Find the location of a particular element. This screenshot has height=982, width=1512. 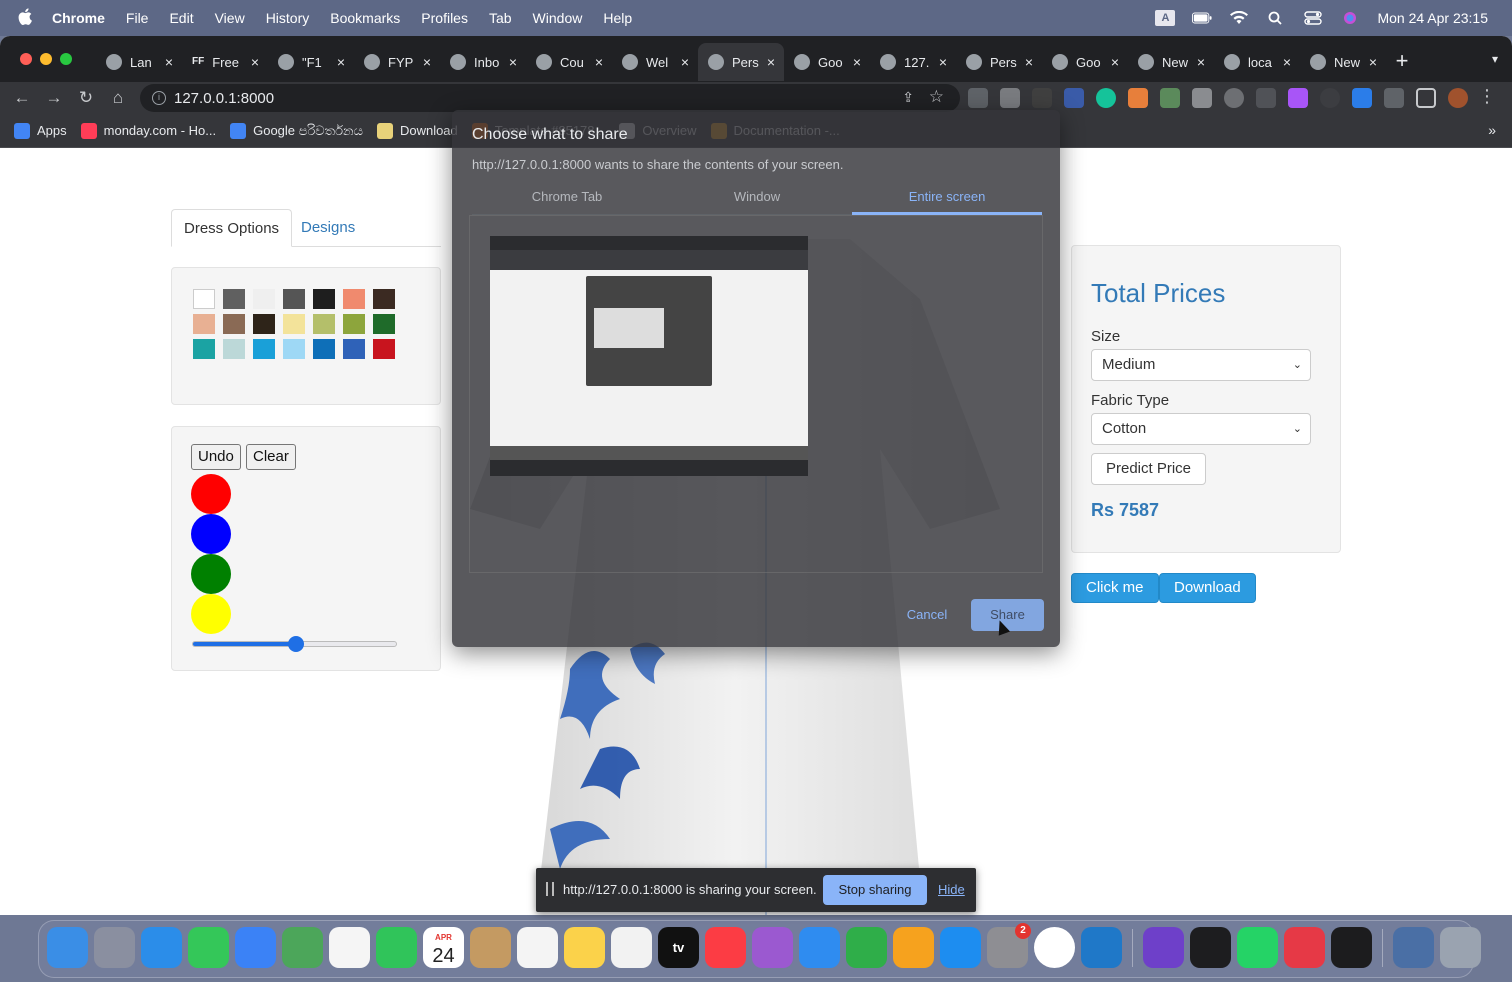

extension-pdf-icon is located at coordinates (1074, 98).